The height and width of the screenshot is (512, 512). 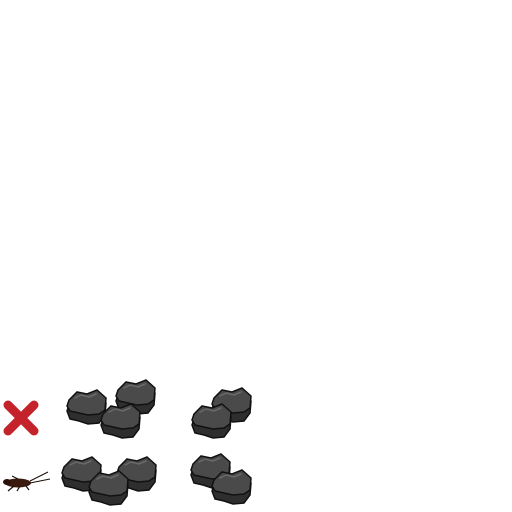 I want to click on rock-group-bottom-left, so click(x=109, y=481).